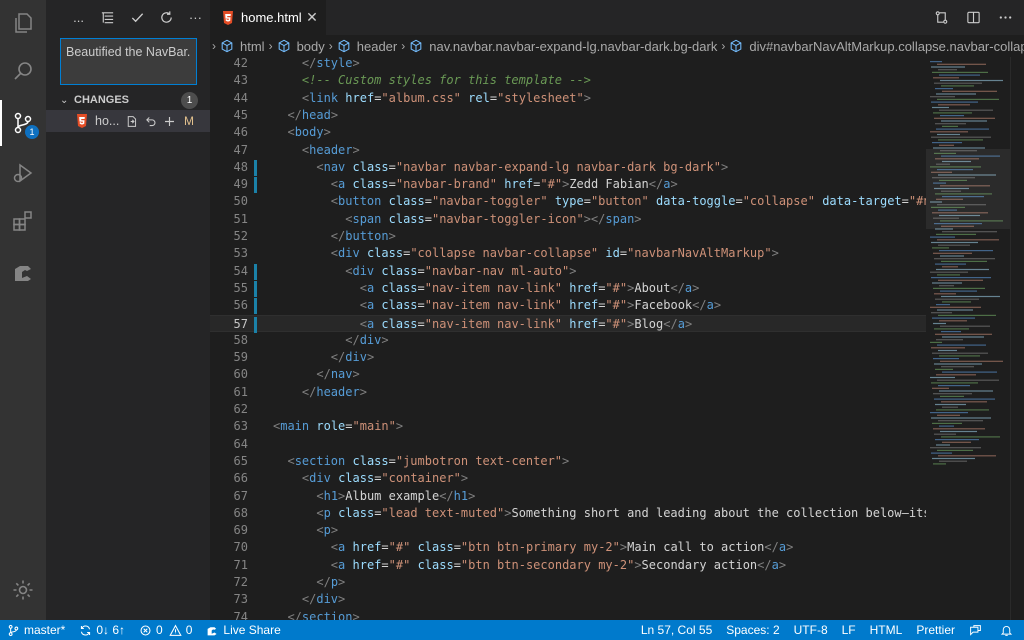  I want to click on code-line: 73 </div>, so click(568, 599).